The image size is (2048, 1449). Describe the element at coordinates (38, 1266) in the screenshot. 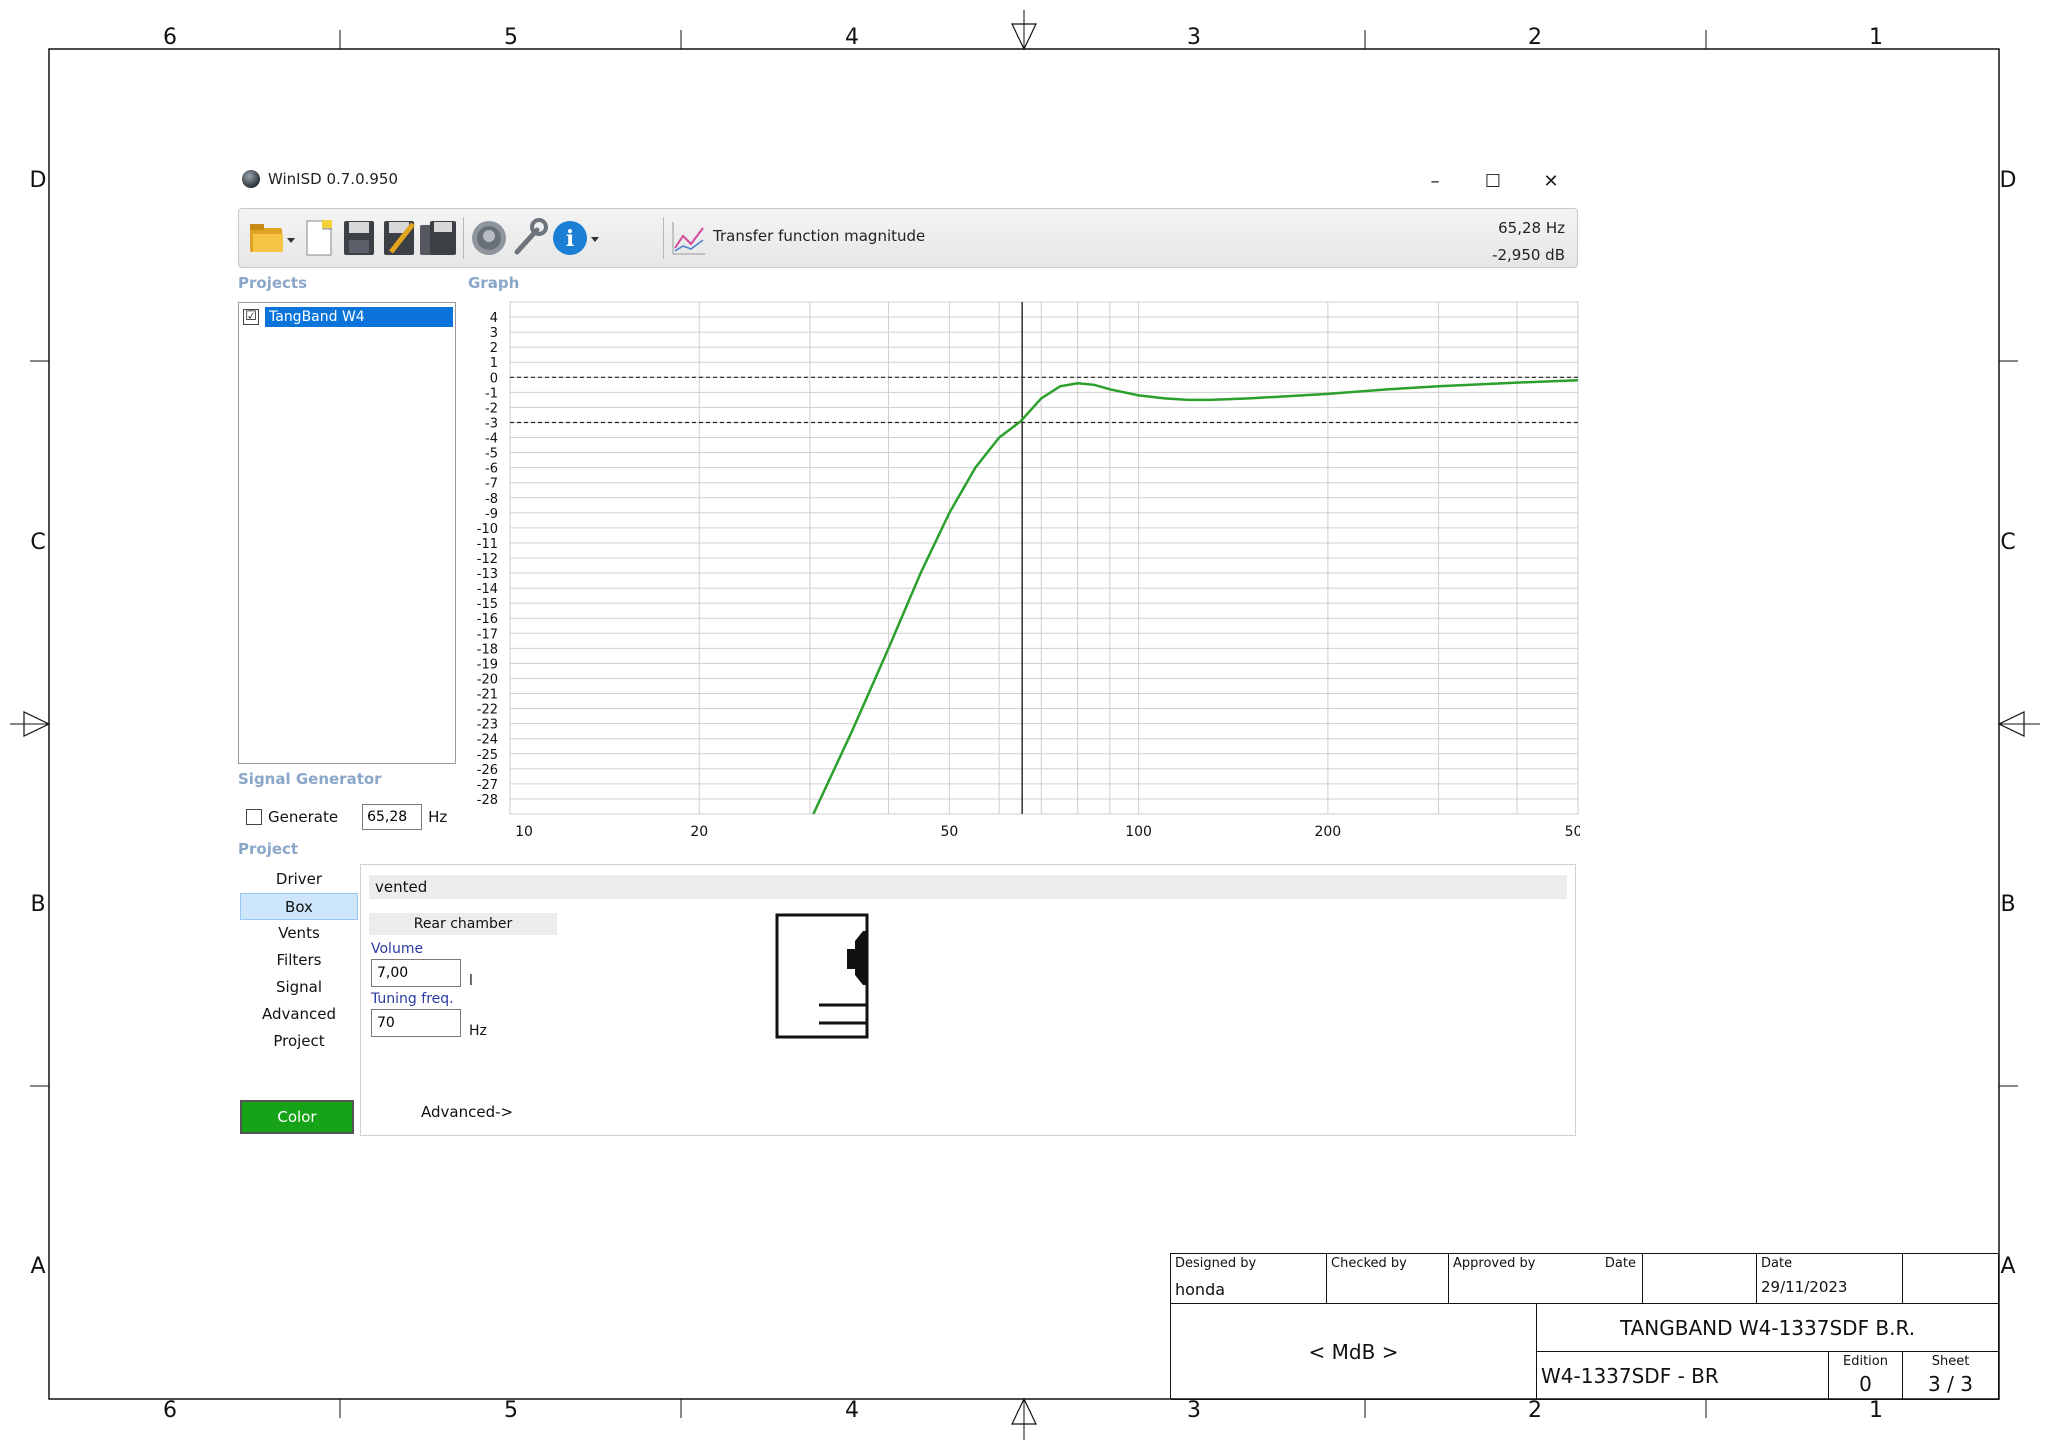

I see `frame-row-label: A` at that location.